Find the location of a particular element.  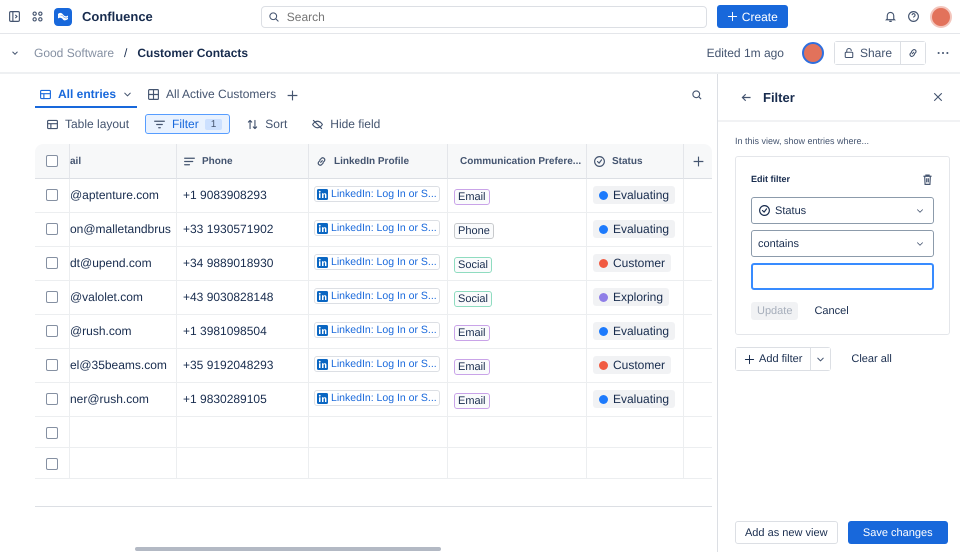

status-lozenge: Customer is located at coordinates (632, 365).